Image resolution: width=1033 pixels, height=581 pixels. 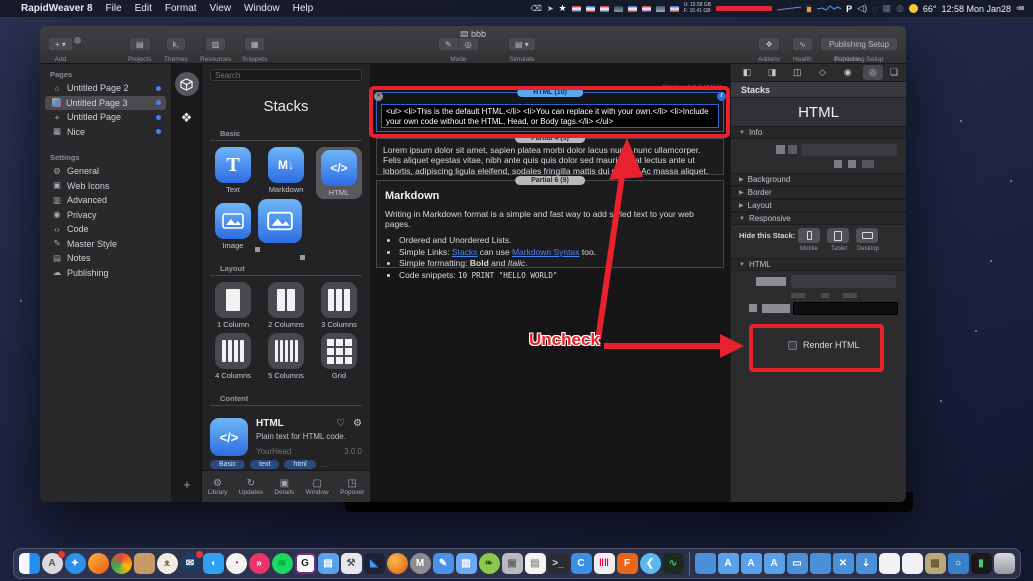 I want to click on dock-build-tool: ⚒, so click(x=351, y=563).